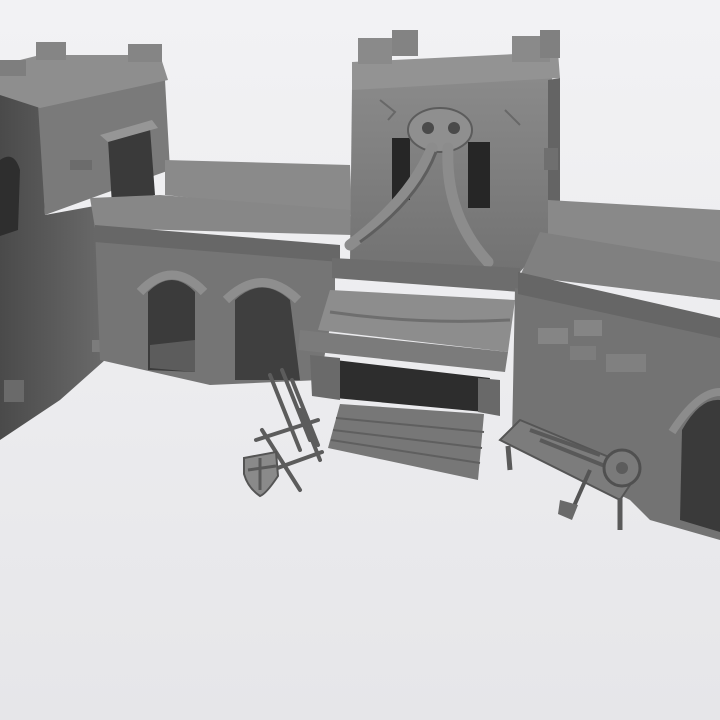 Image resolution: width=720 pixels, height=720 pixels. I want to click on gate-pillar-right, so click(489, 397).